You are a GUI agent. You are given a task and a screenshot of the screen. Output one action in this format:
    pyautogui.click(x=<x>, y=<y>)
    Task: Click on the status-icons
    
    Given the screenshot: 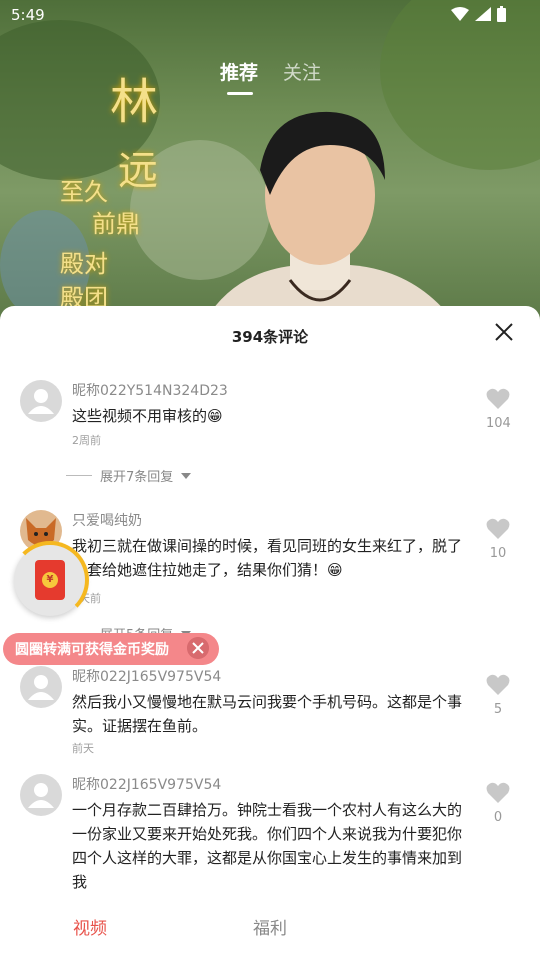 What is the action you would take?
    pyautogui.click(x=478, y=14)
    